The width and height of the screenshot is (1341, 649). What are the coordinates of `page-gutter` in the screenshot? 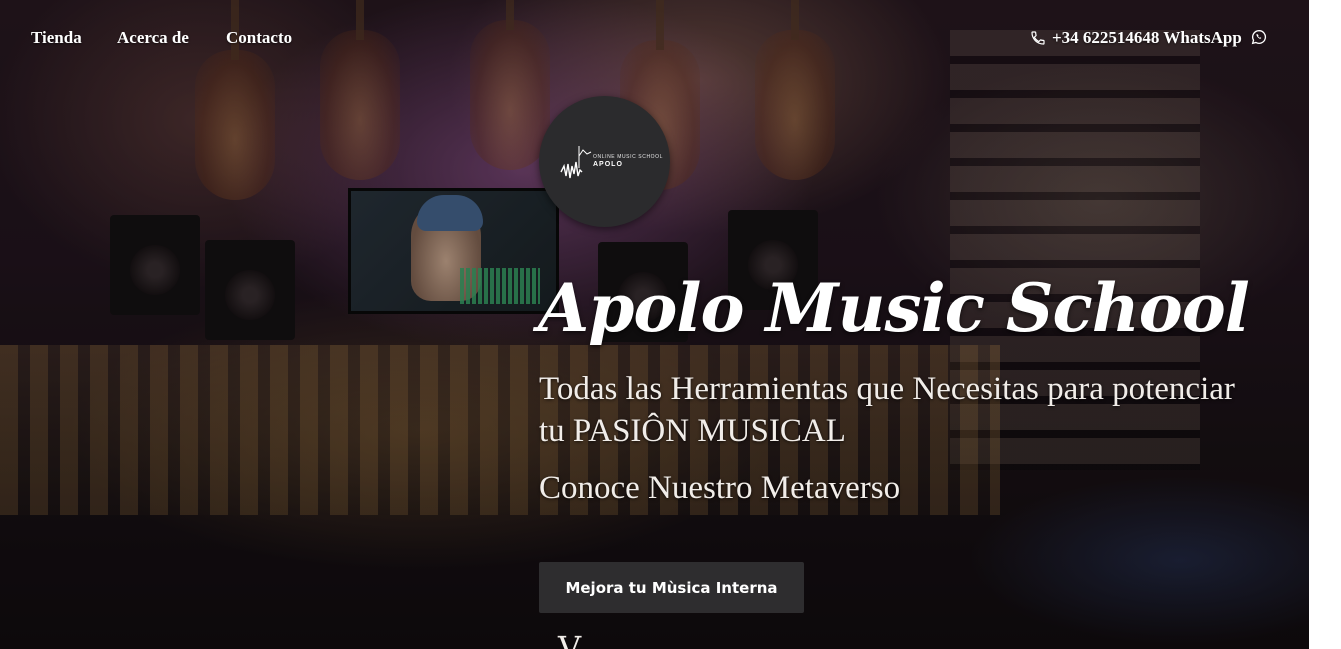 It's located at (1325, 324).